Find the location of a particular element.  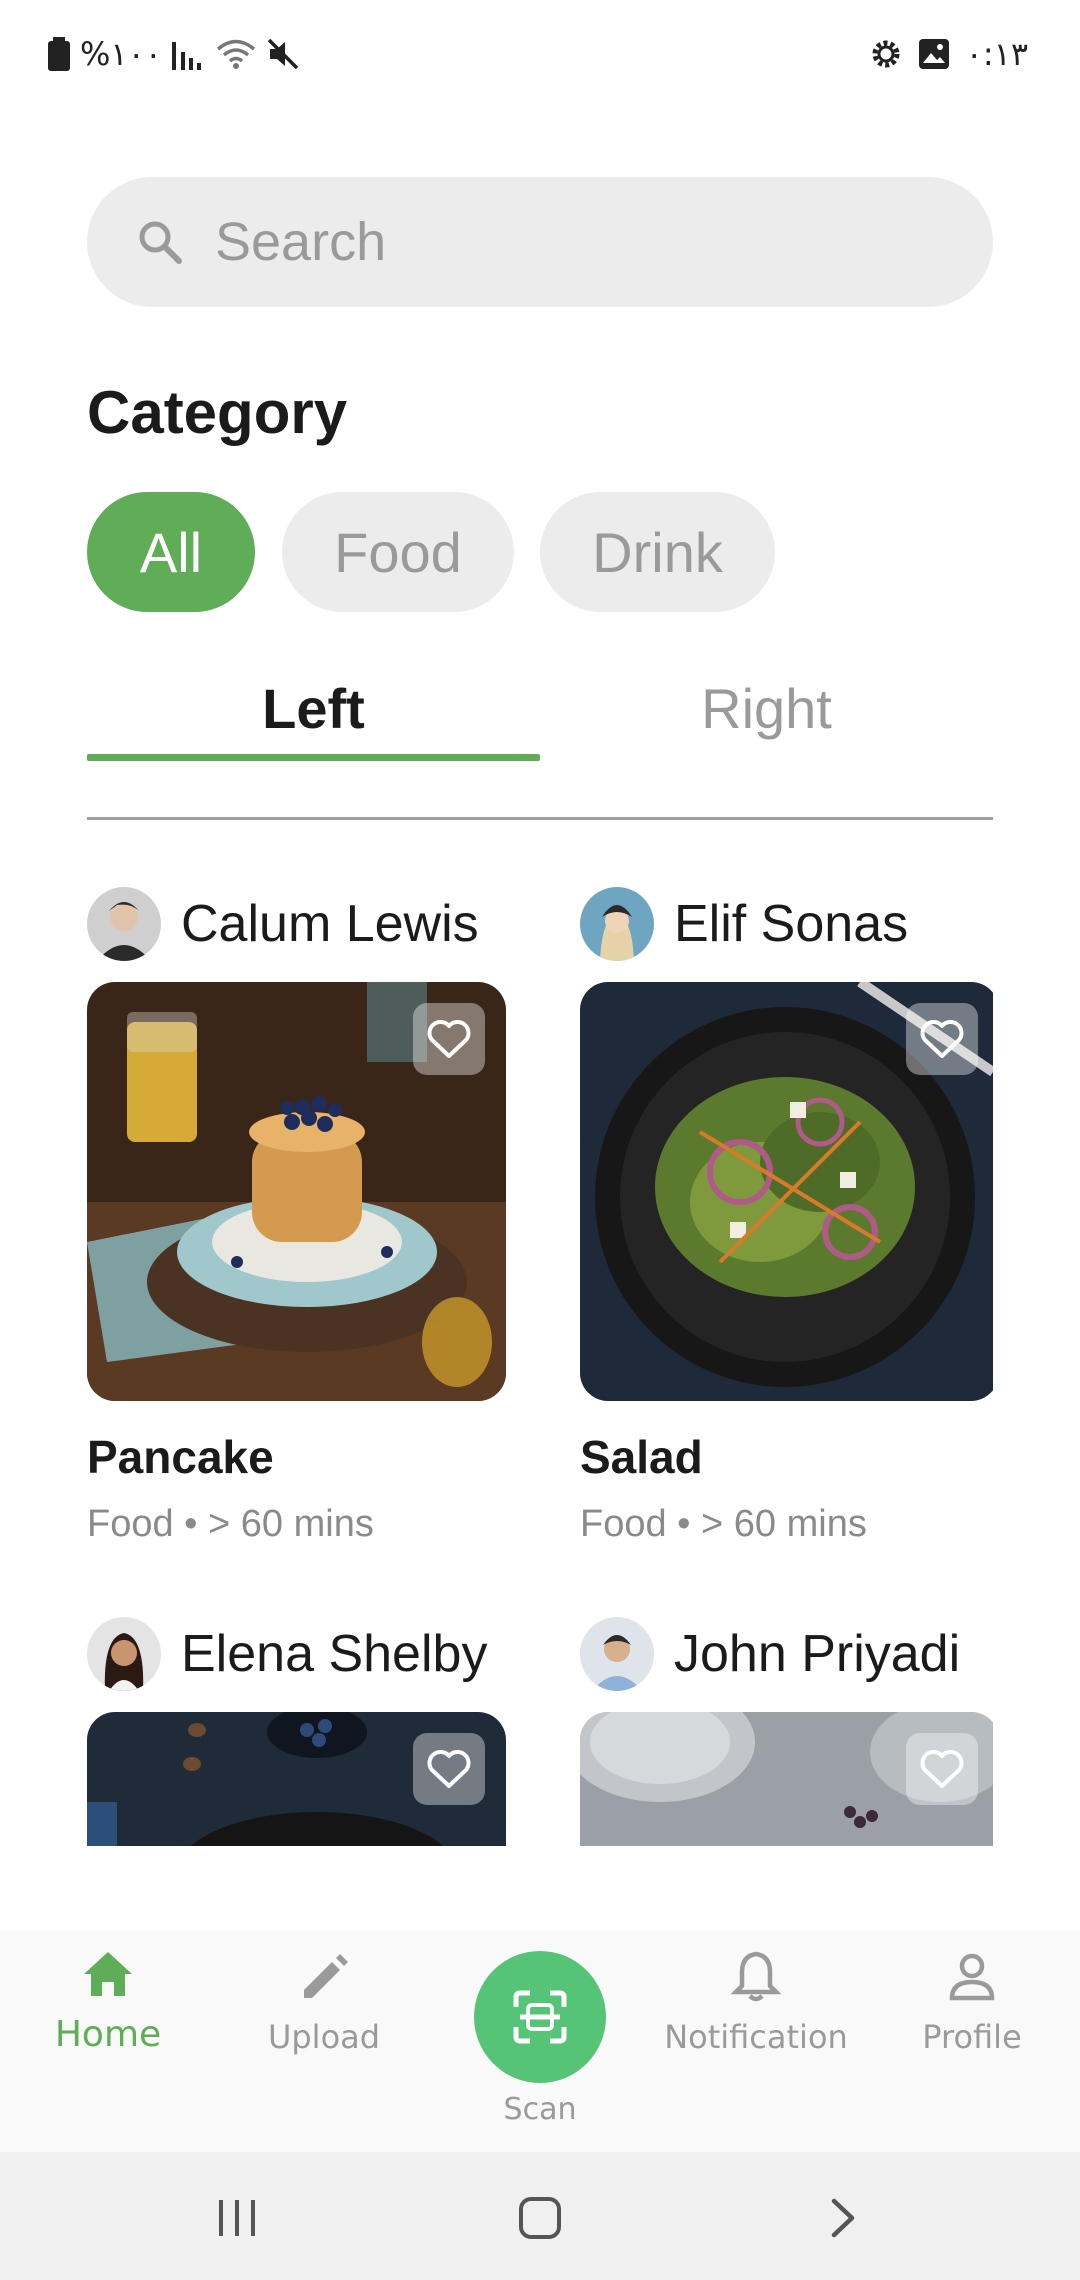

tab-left: Left is located at coordinates (313, 716).